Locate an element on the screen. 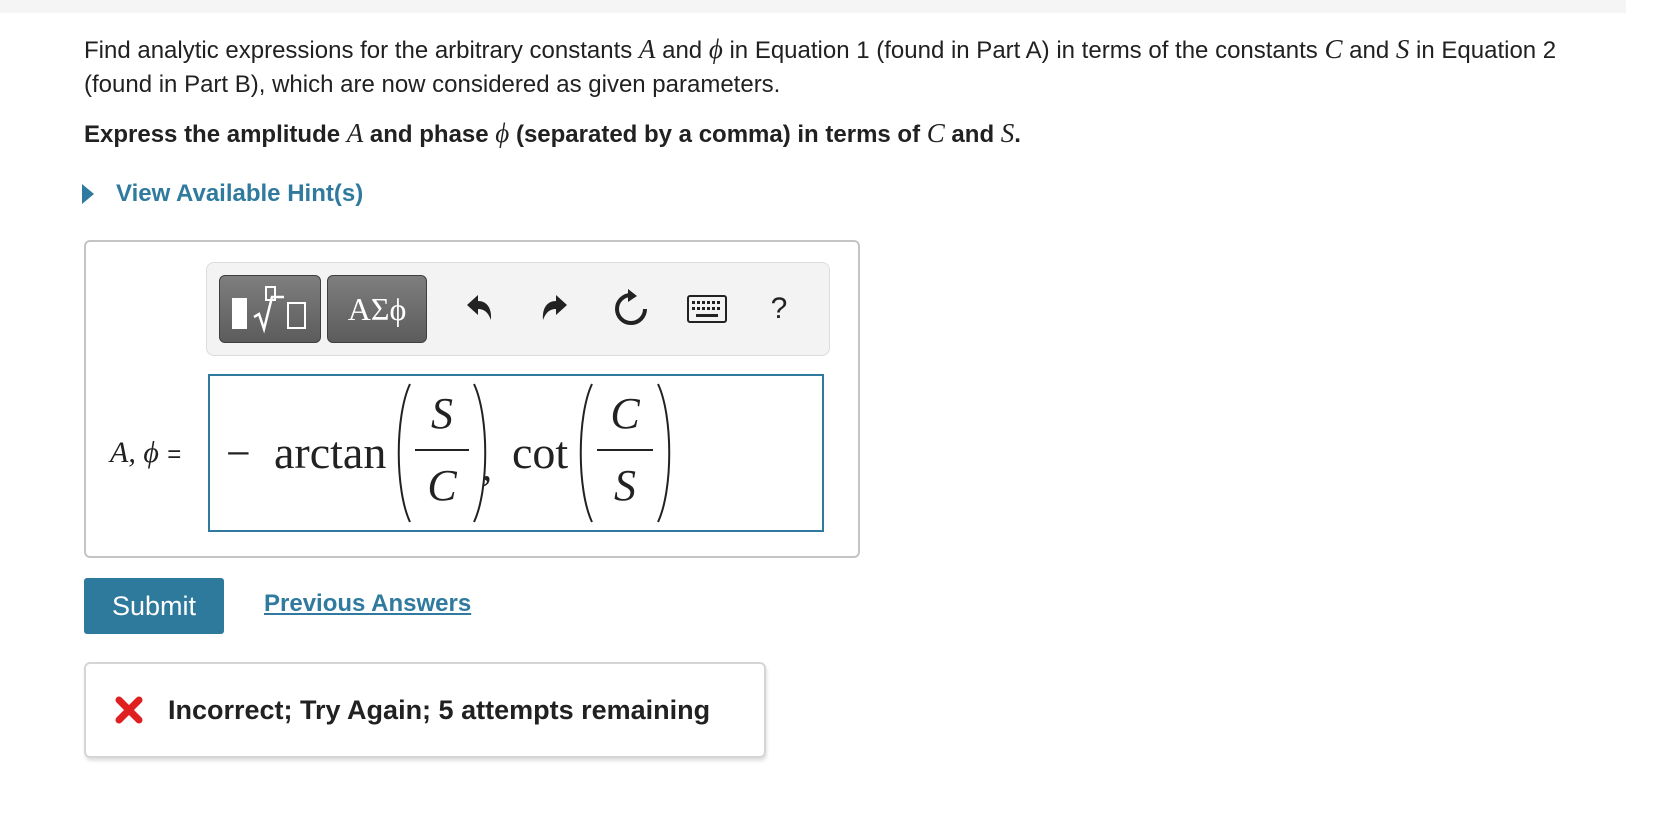 The width and height of the screenshot is (1668, 814). templates-button is located at coordinates (270, 309).